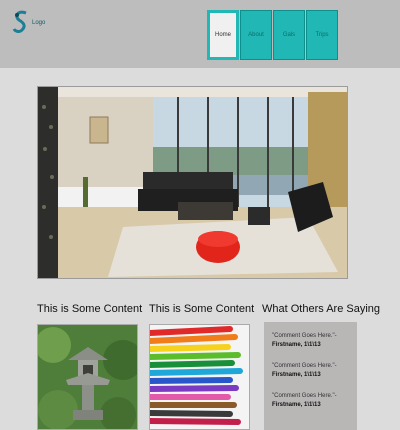 This screenshot has width=400, height=430. I want to click on nav-gals-label: Gals, so click(289, 35).